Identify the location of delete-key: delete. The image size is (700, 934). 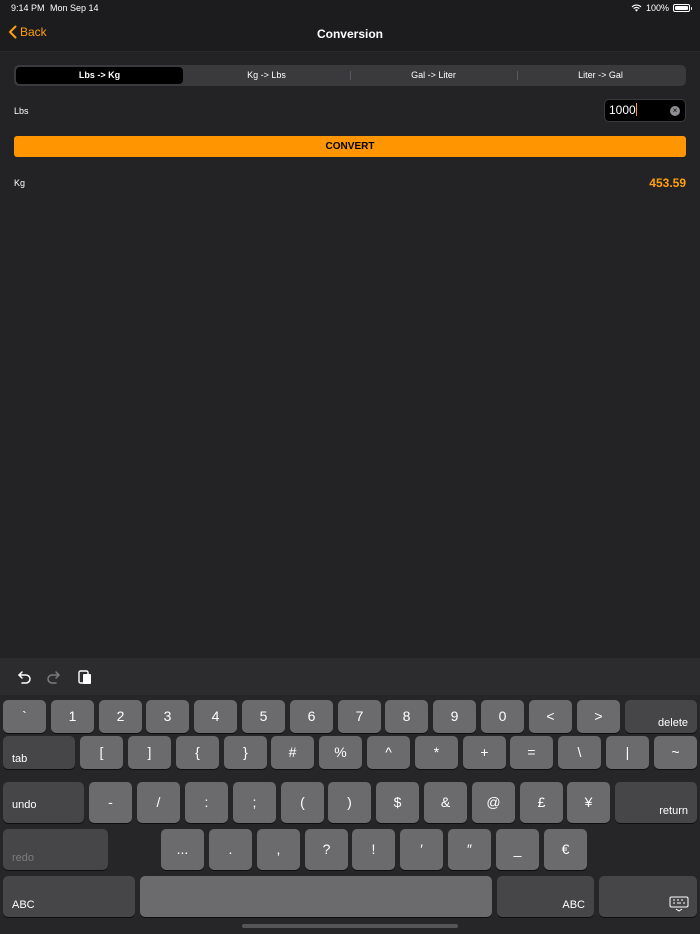
(661, 716).